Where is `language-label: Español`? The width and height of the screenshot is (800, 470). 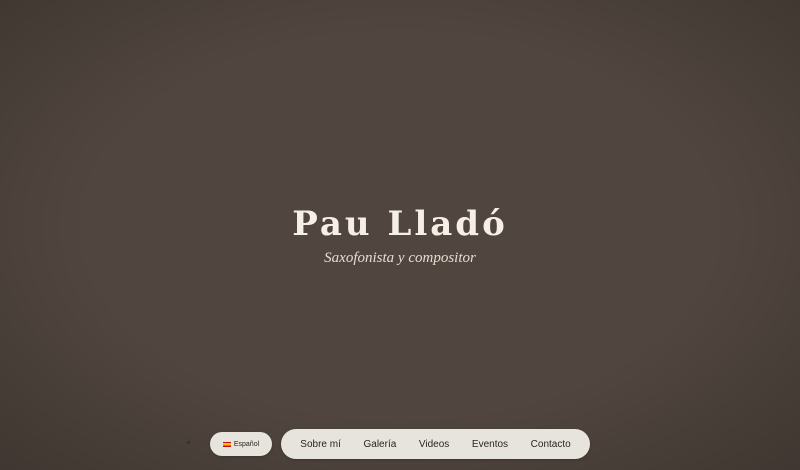
language-label: Español is located at coordinates (246, 444).